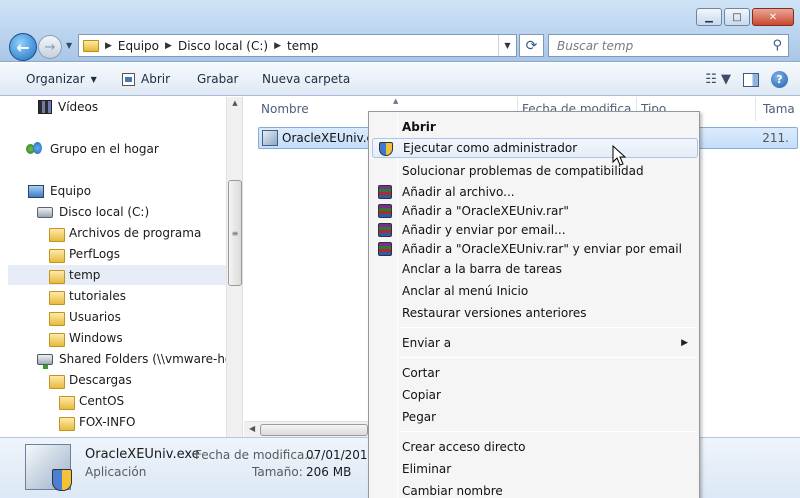 The width and height of the screenshot is (800, 498). I want to click on minimize-icon: ▁, so click(709, 17).